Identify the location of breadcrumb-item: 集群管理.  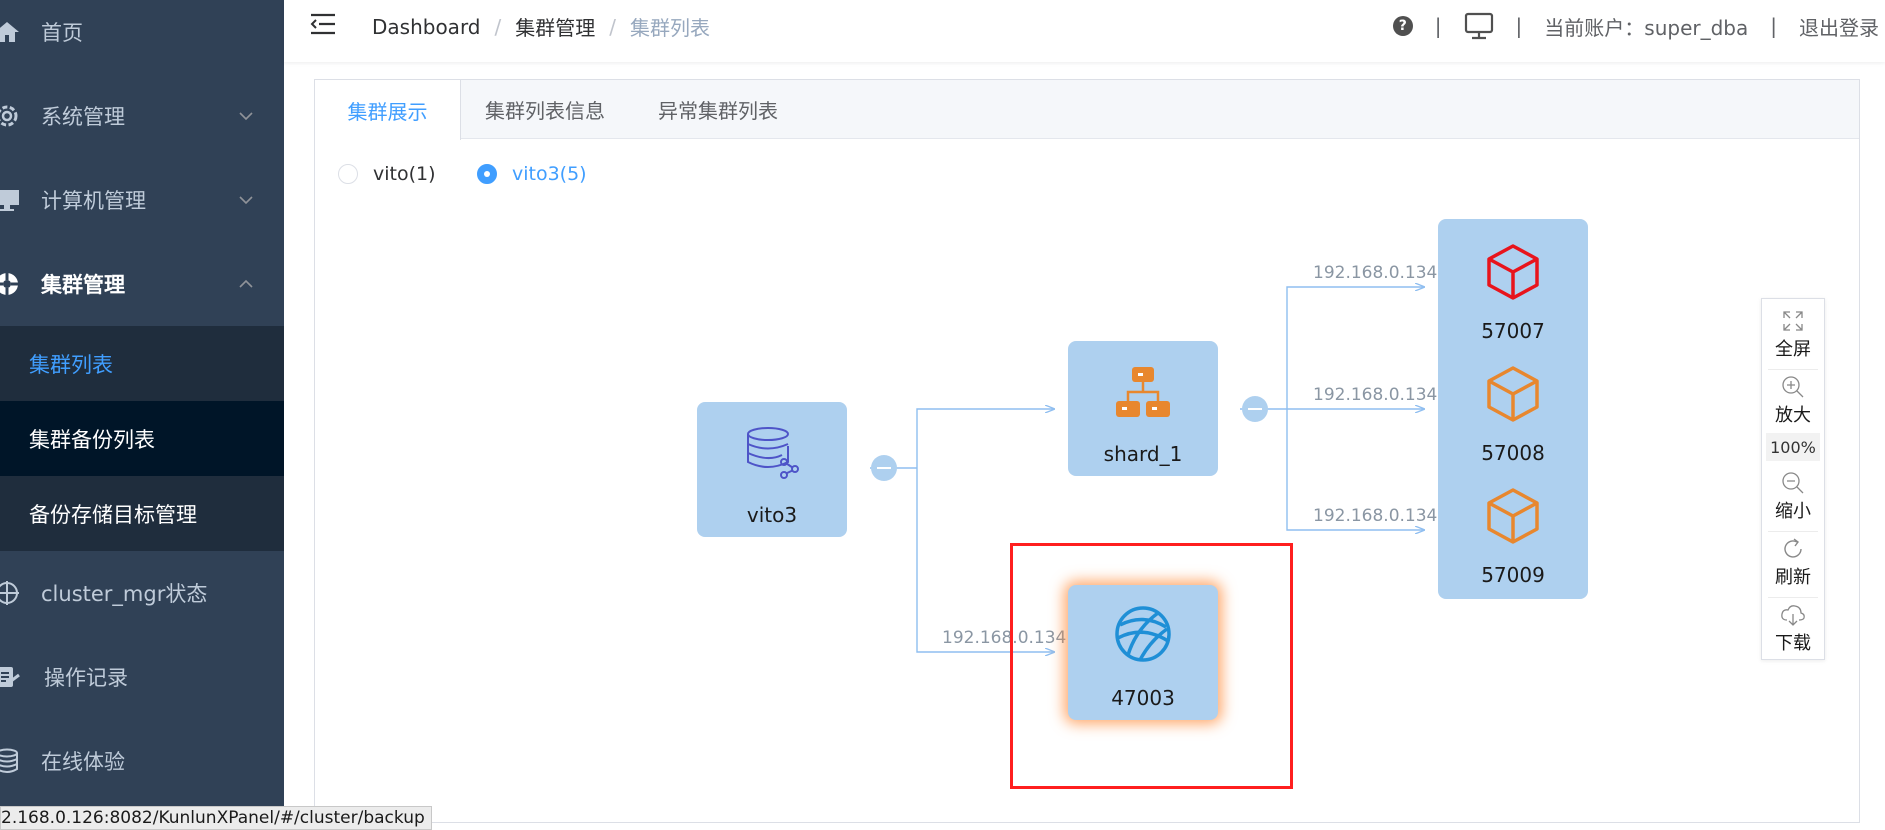
(555, 26).